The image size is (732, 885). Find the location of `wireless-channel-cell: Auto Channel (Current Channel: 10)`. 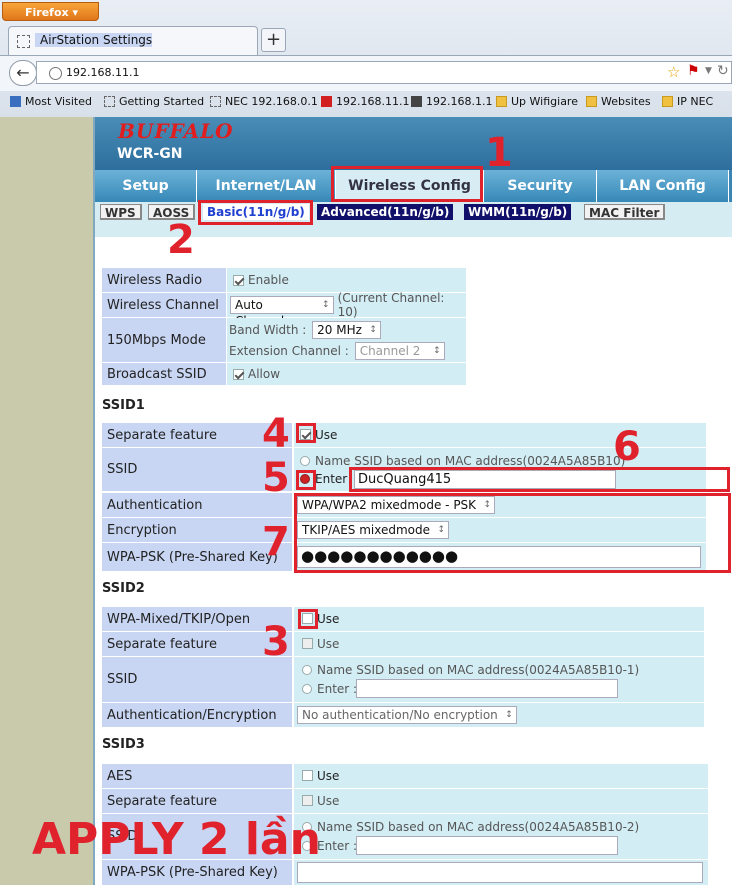

wireless-channel-cell: Auto Channel (Current Channel: 10) is located at coordinates (346, 309).